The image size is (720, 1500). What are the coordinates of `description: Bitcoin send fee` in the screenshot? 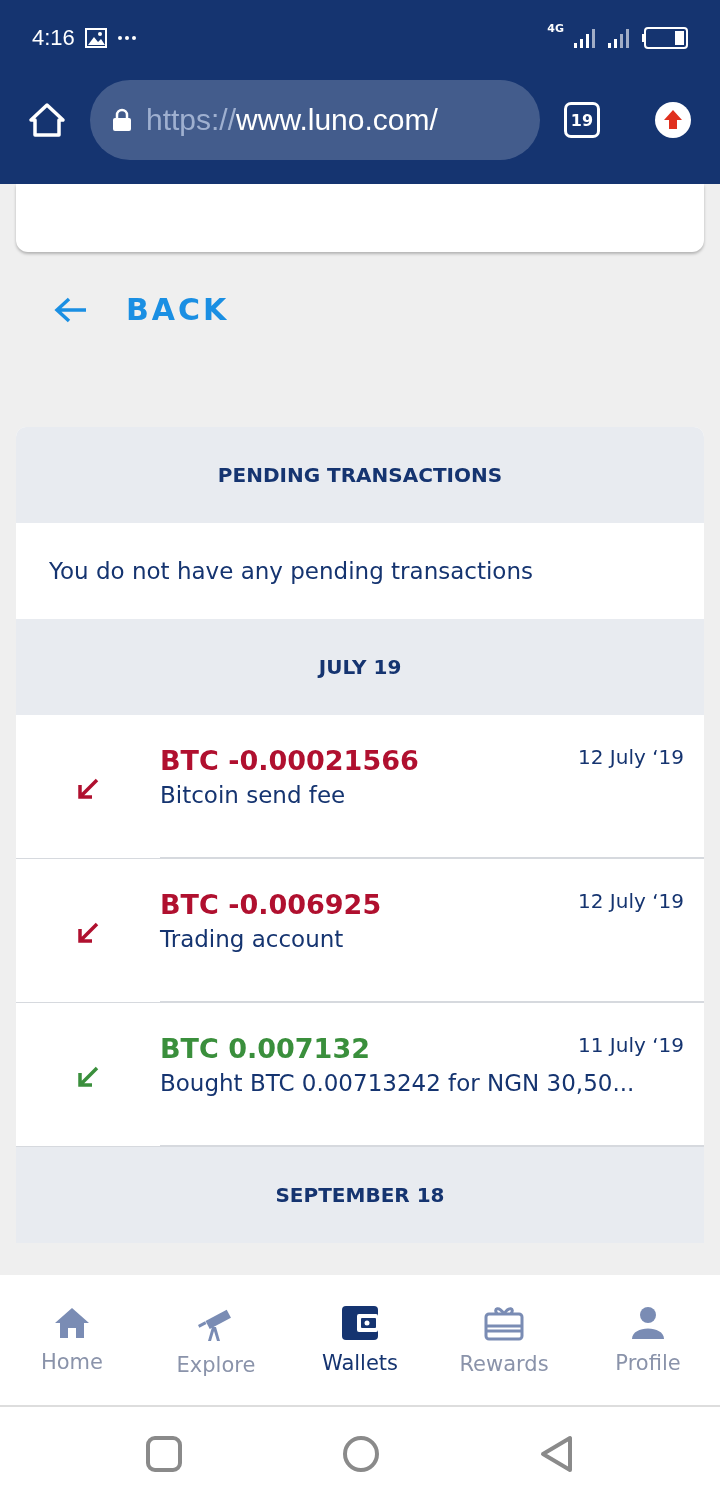 It's located at (253, 795).